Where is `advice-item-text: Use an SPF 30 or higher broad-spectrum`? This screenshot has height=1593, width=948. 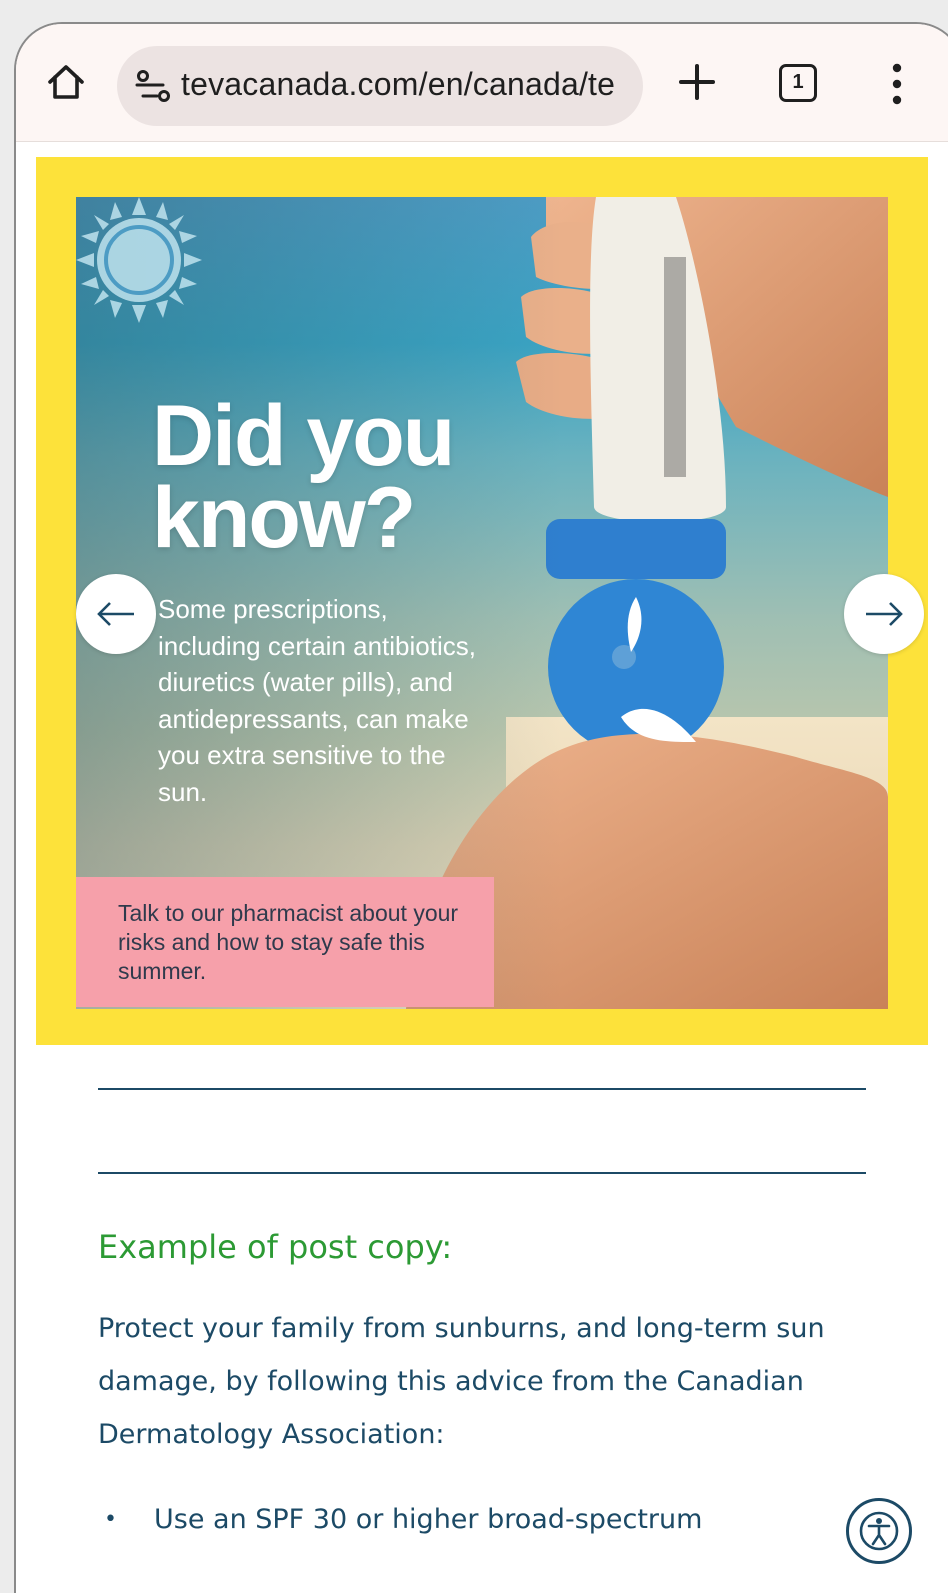 advice-item-text: Use an SPF 30 or higher broad-spectrum is located at coordinates (428, 1519).